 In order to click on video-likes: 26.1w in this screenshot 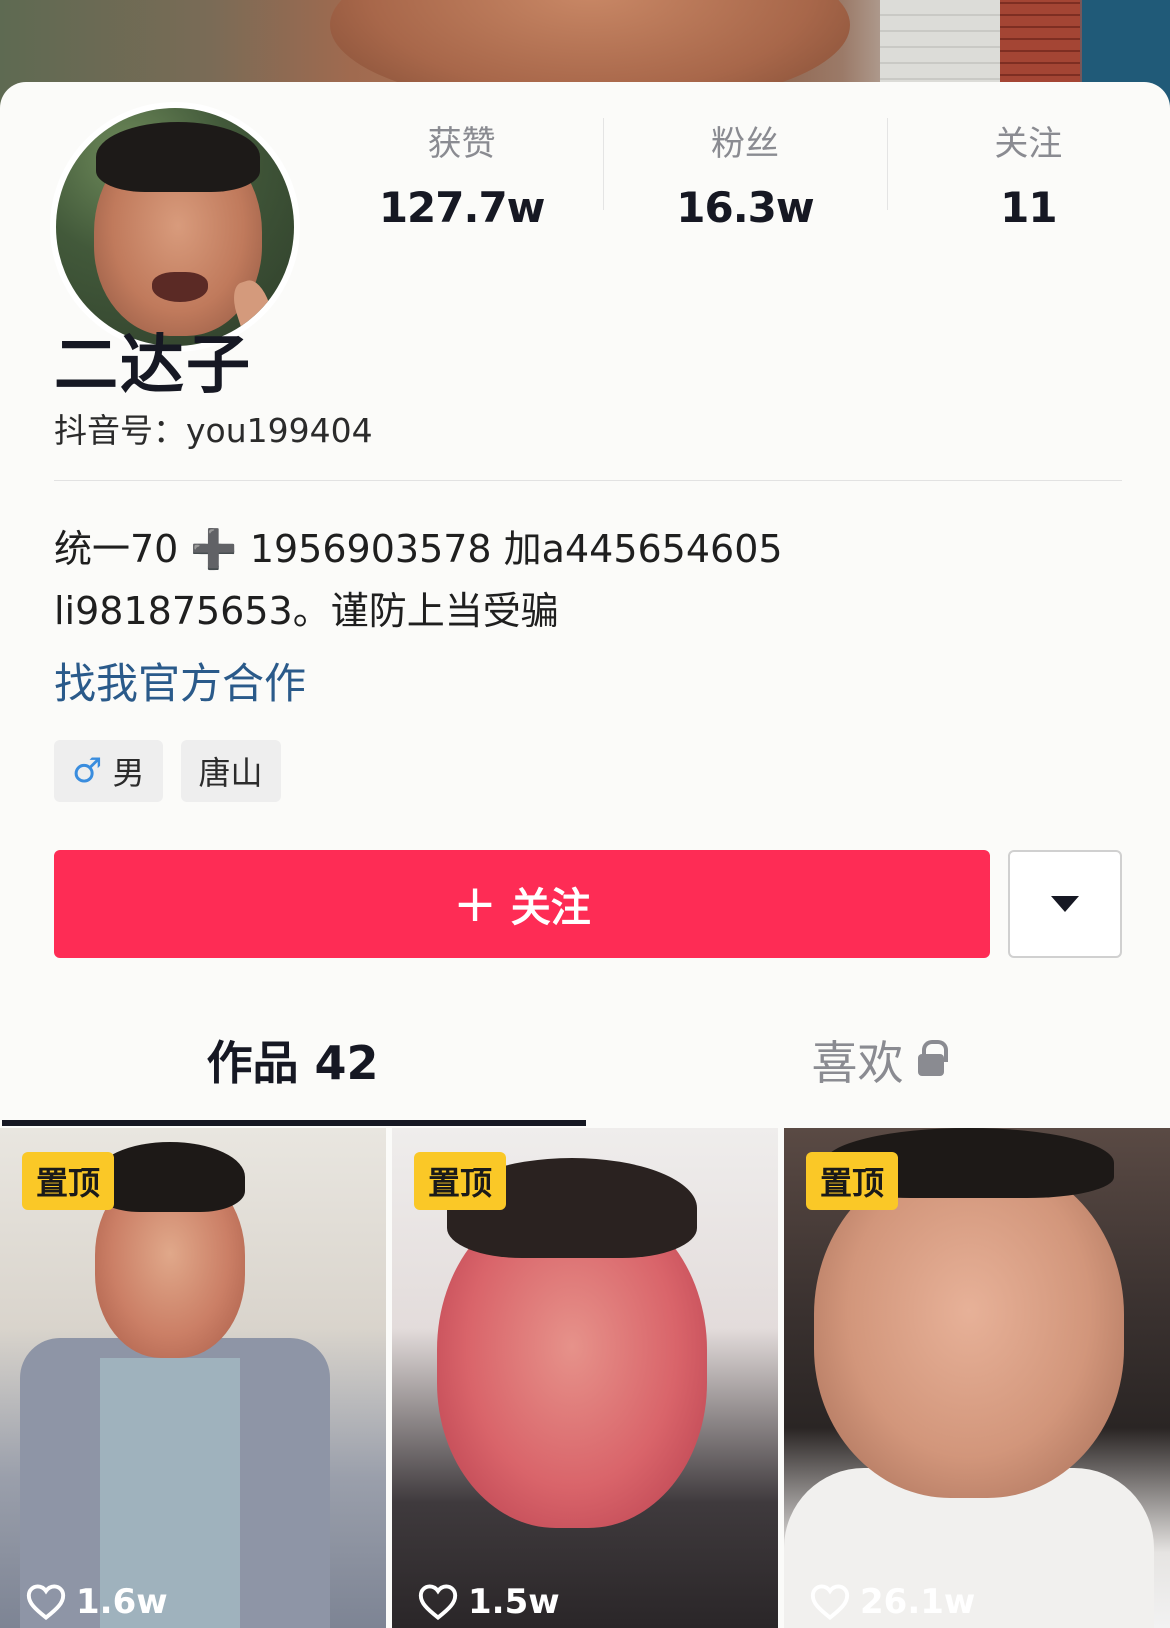, I will do `click(892, 1602)`.